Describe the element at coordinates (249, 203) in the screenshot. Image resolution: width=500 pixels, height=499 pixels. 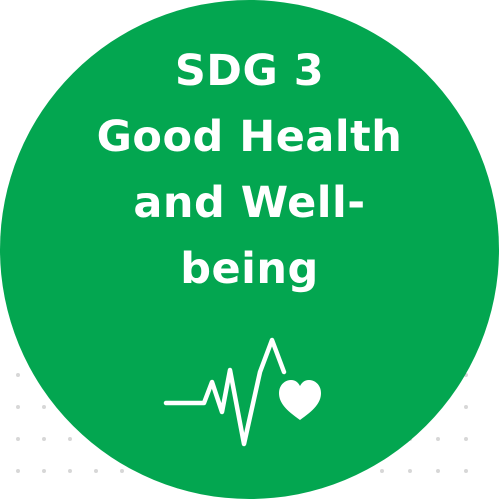
I see `goal-title-line-2: and Well-` at that location.